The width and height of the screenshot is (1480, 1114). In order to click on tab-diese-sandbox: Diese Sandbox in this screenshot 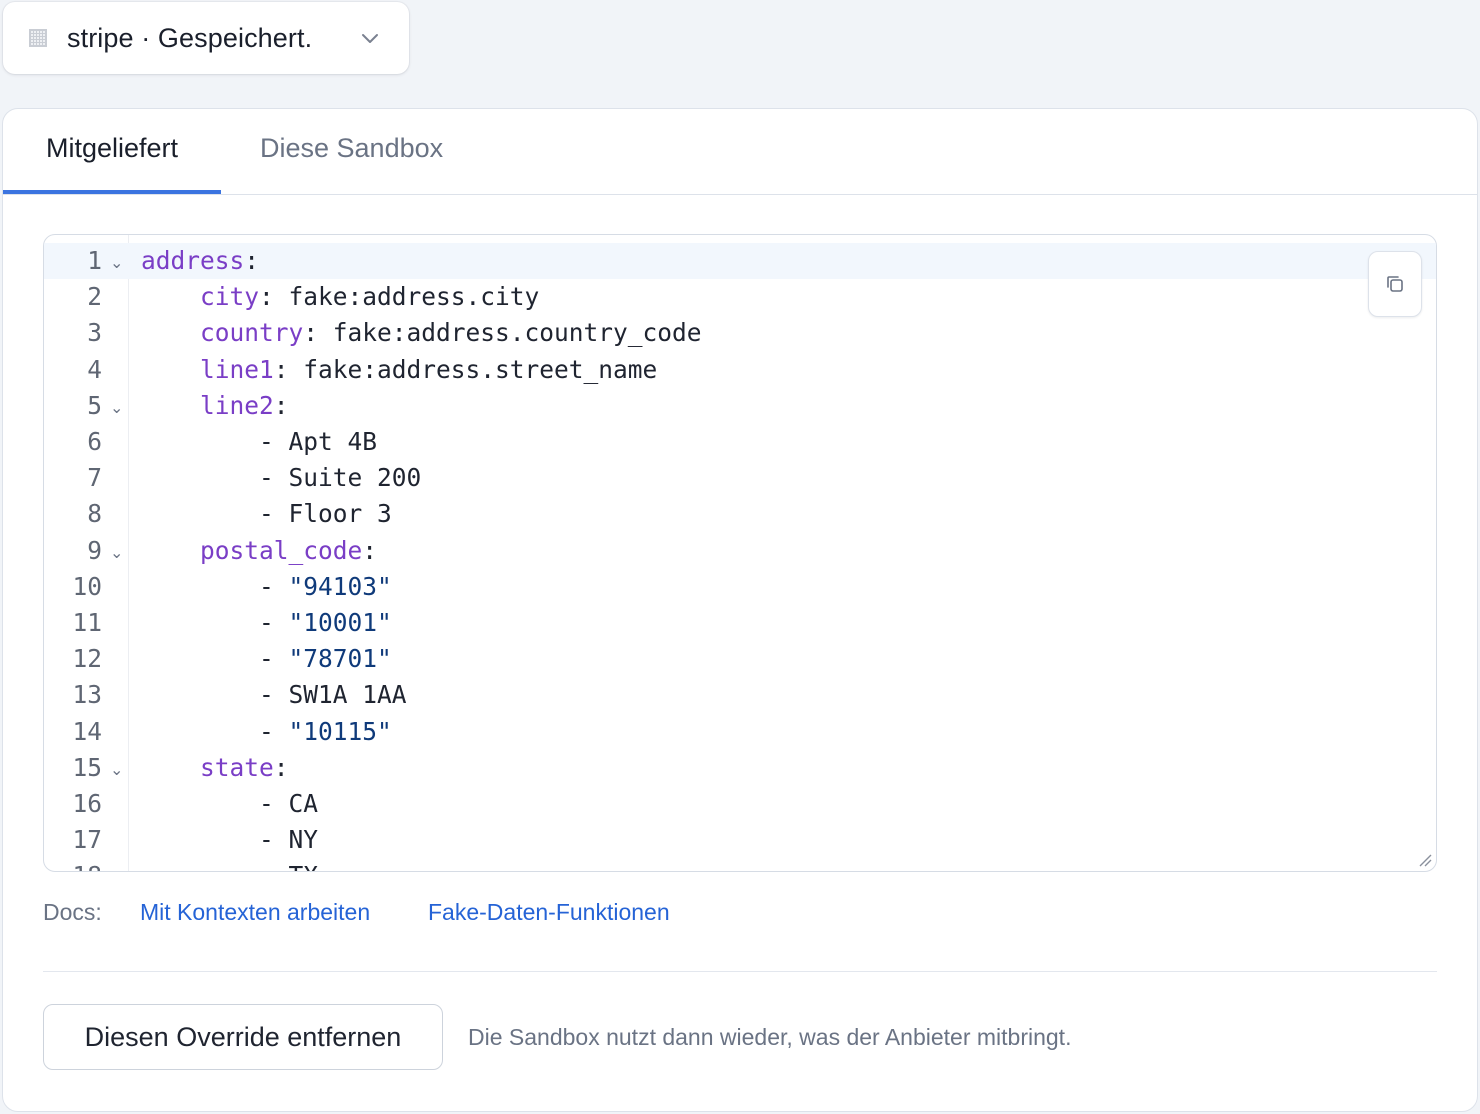, I will do `click(351, 163)`.